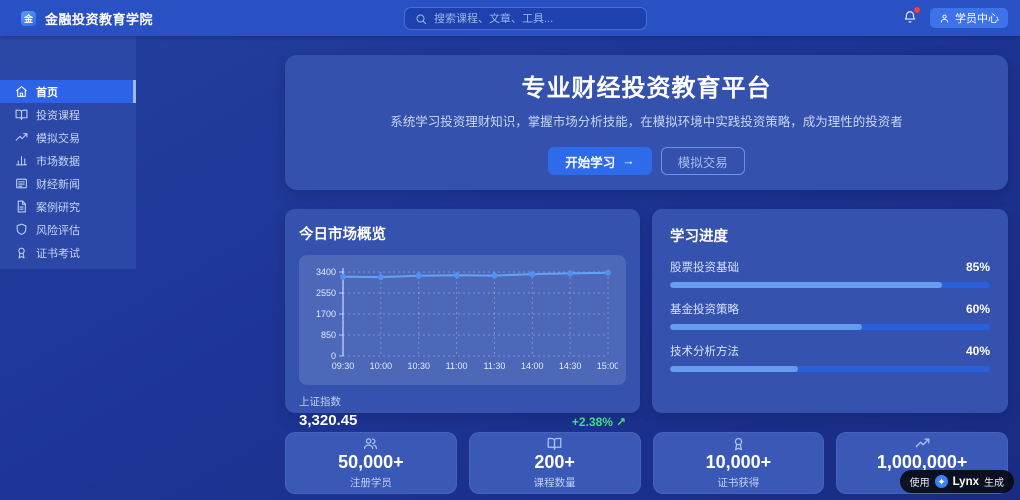 The image size is (1020, 500). Describe the element at coordinates (646, 88) in the screenshot. I see `hero-title: 专业财经投资教育平台` at that location.